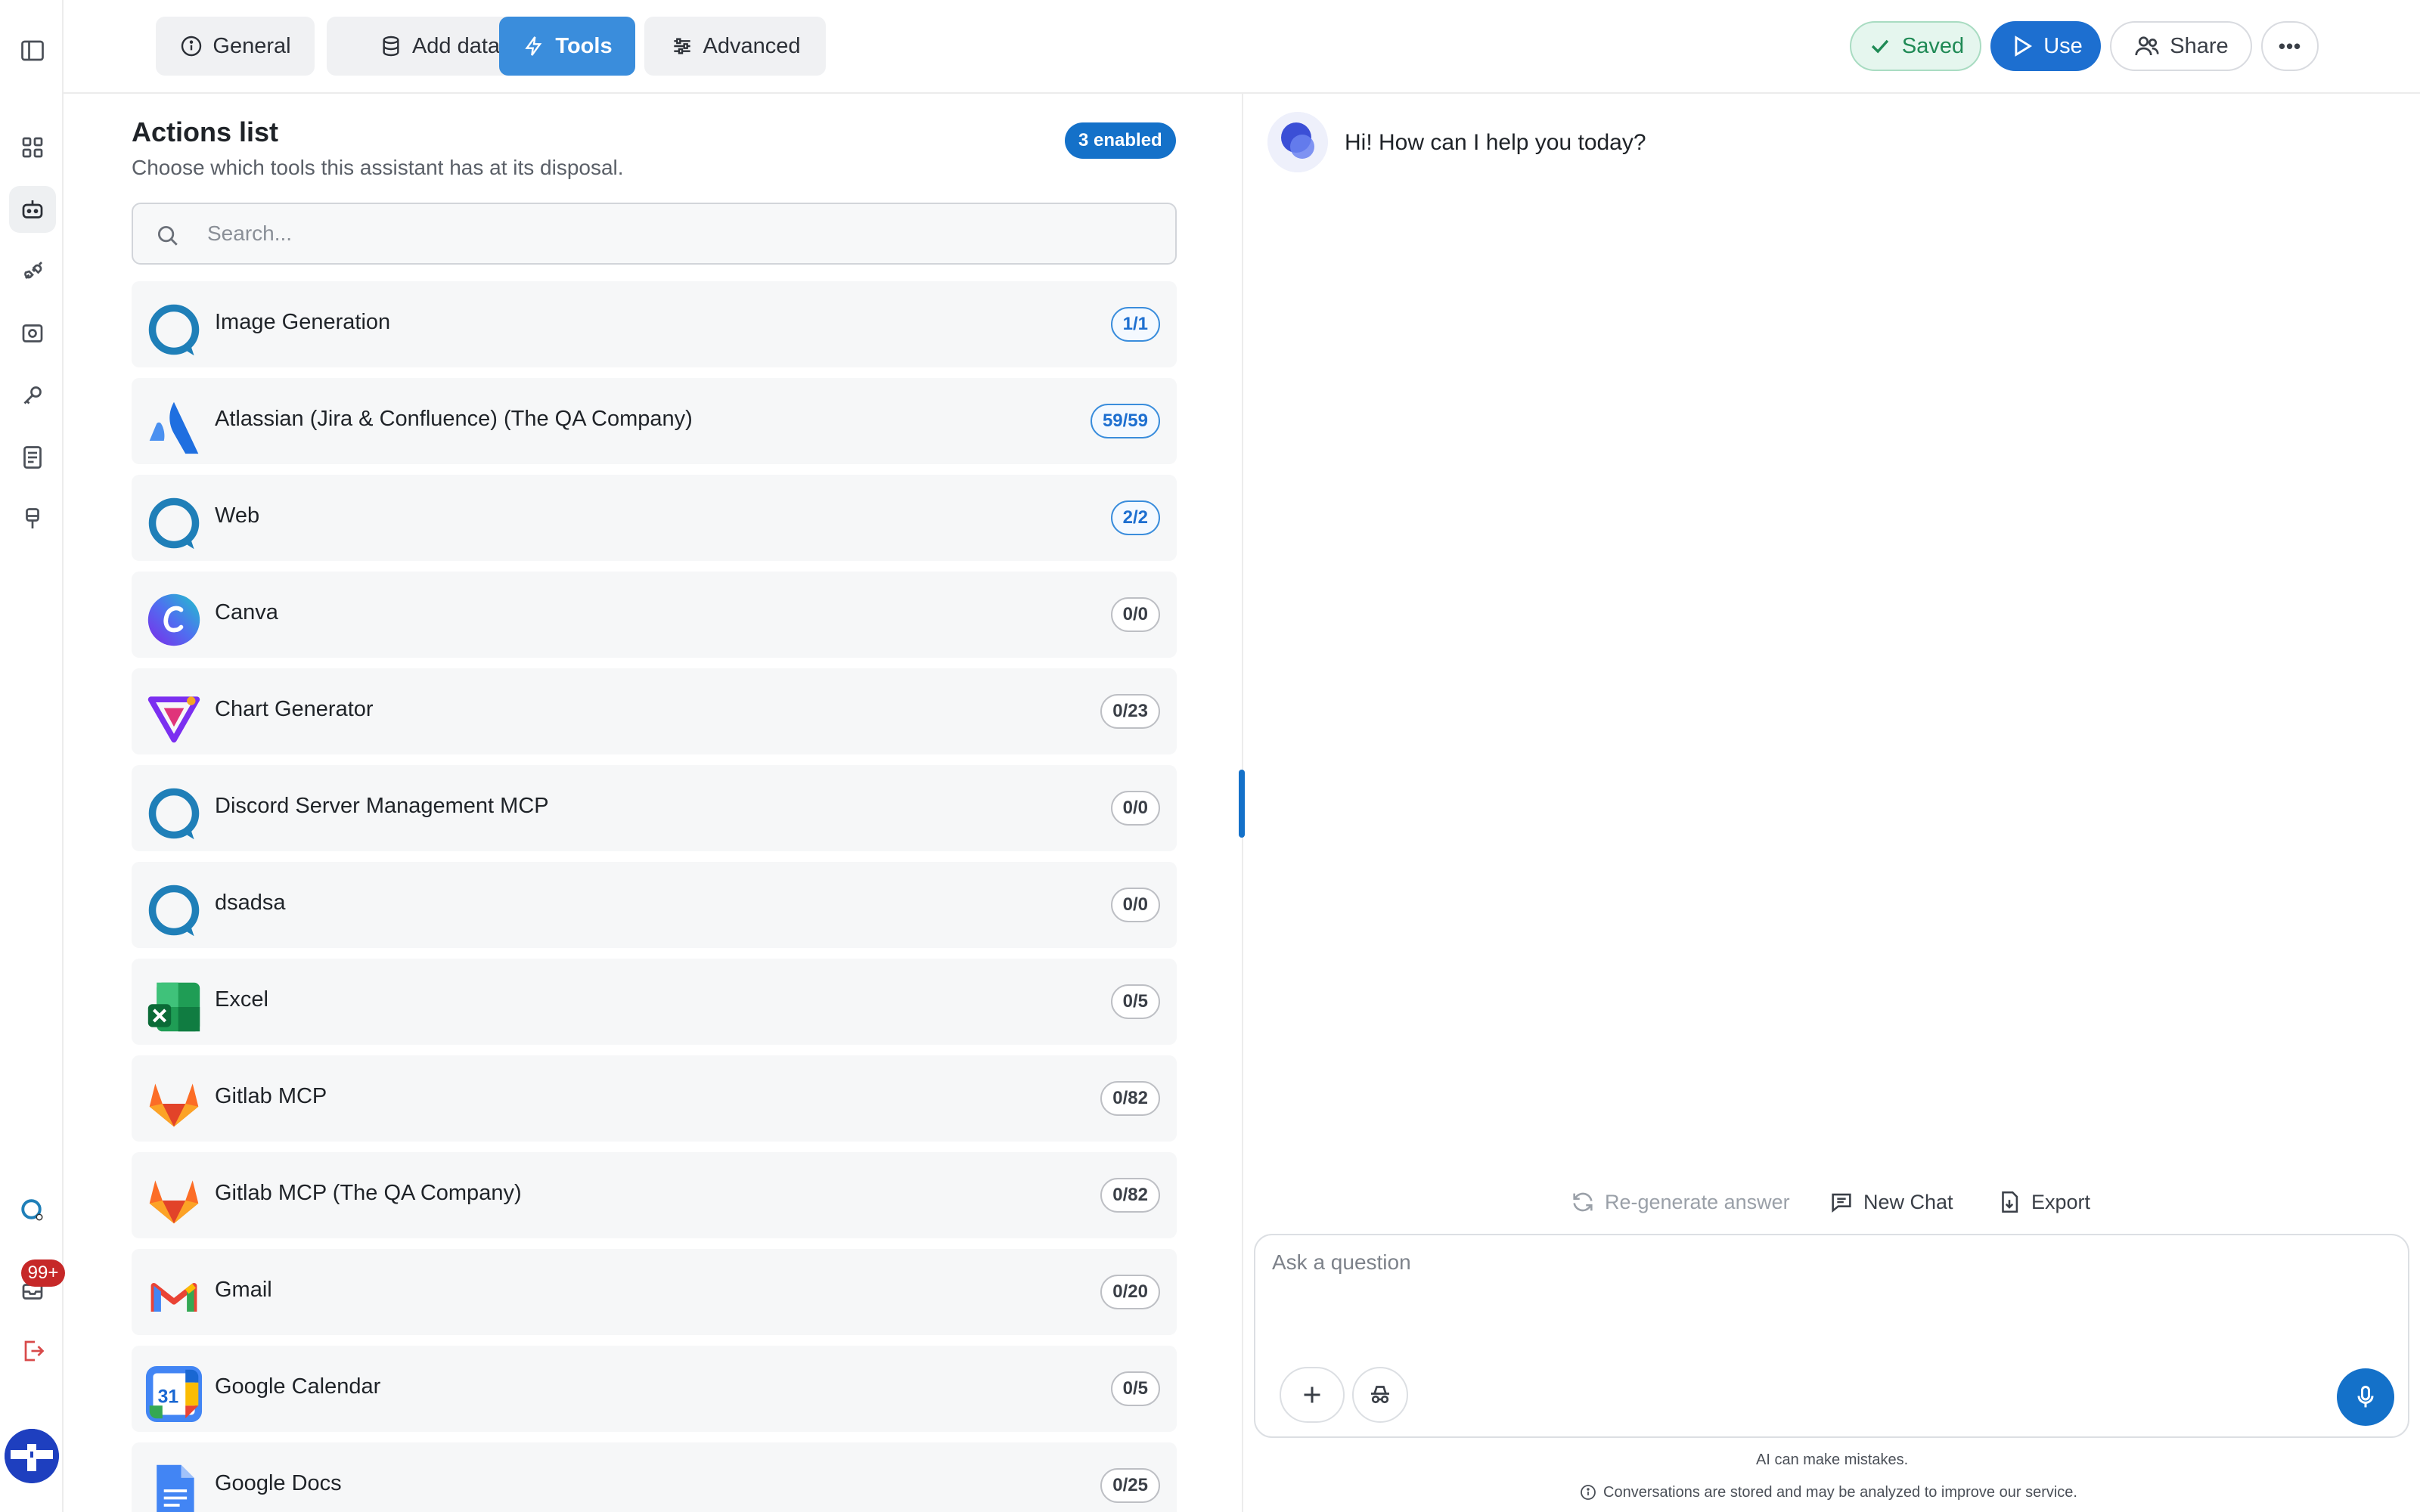  Describe the element at coordinates (368, 1193) in the screenshot. I see `tool-name: Gitlab MCP (The QA Company)` at that location.